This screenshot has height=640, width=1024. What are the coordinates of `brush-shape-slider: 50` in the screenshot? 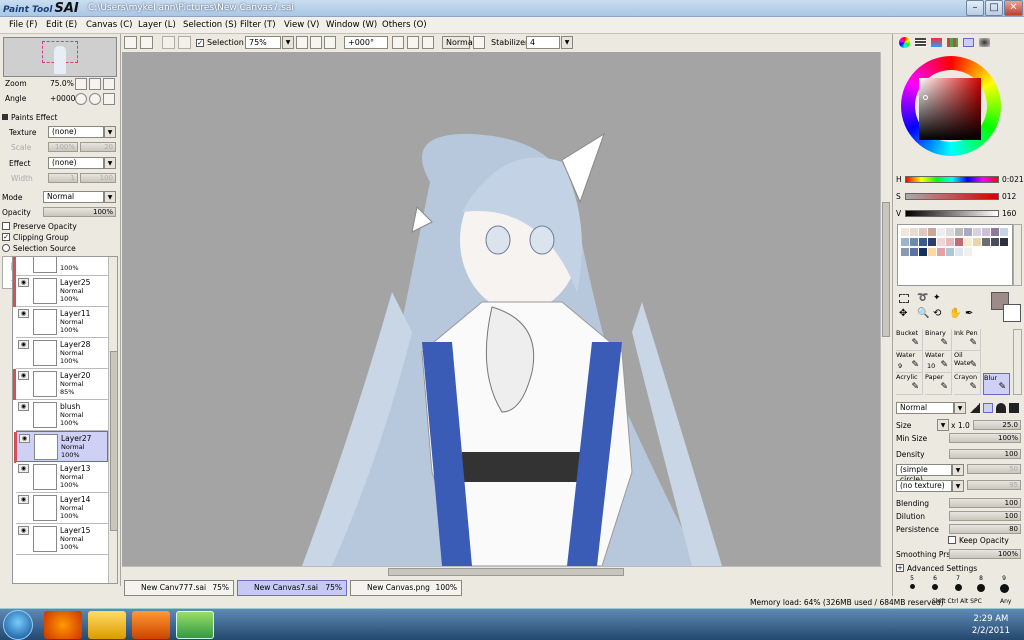 It's located at (994, 469).